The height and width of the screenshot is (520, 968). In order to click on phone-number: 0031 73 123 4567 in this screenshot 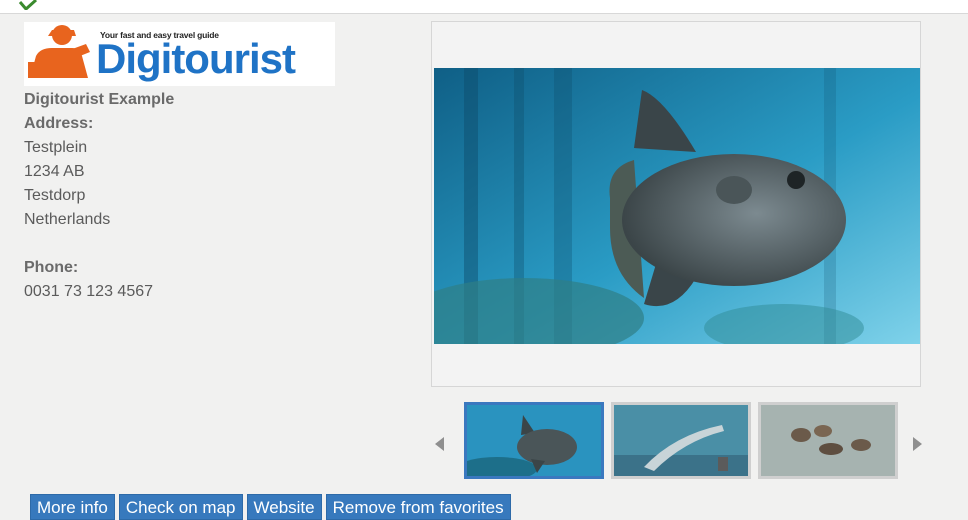, I will do `click(89, 291)`.